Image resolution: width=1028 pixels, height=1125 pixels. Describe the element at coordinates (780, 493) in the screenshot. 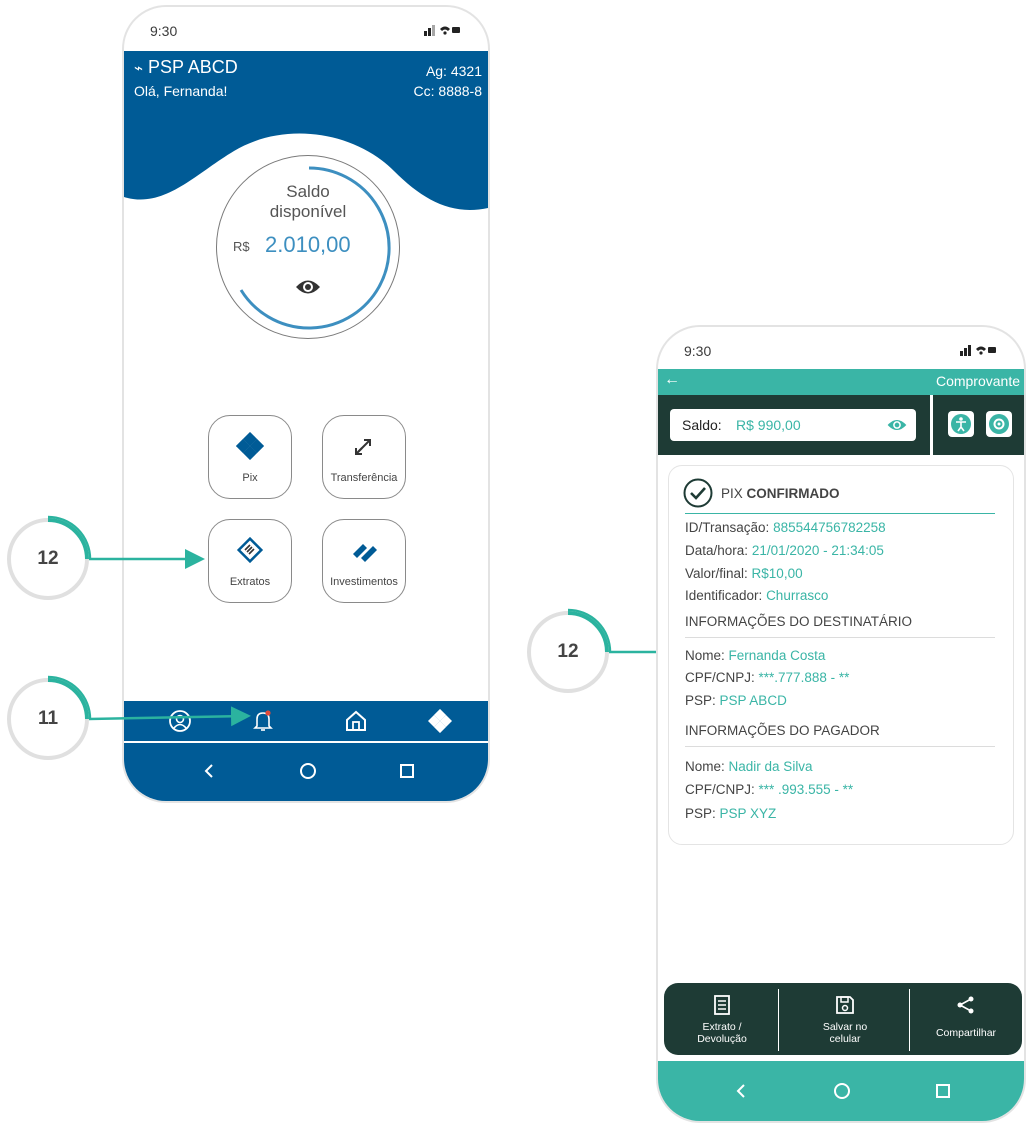

I see `receipt-status: PIX CONFIRMADO` at that location.